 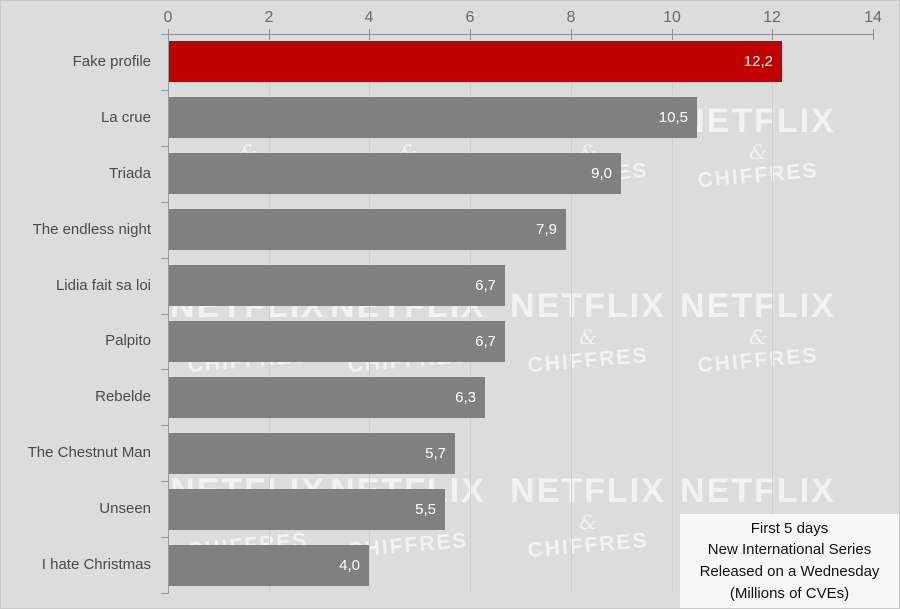 What do you see at coordinates (394, 173) in the screenshot?
I see `bar: 9,0` at bounding box center [394, 173].